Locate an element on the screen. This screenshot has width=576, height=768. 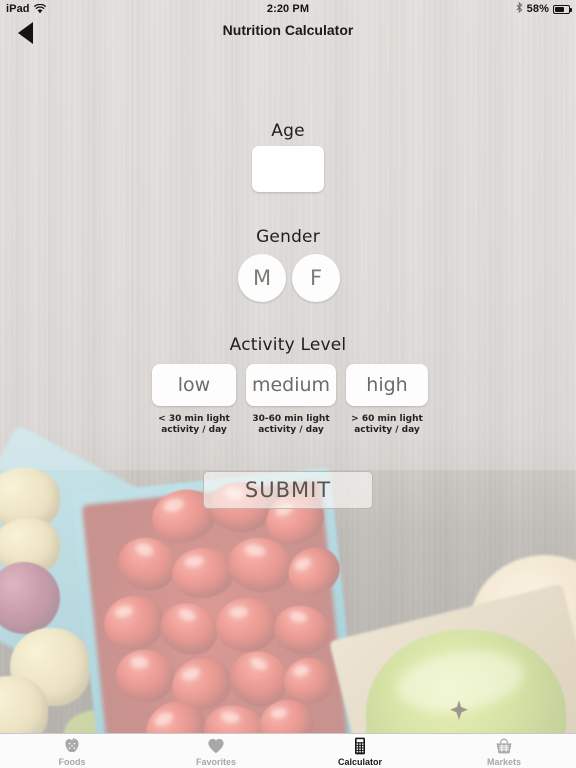
tab-favorites: Favorites is located at coordinates (216, 750).